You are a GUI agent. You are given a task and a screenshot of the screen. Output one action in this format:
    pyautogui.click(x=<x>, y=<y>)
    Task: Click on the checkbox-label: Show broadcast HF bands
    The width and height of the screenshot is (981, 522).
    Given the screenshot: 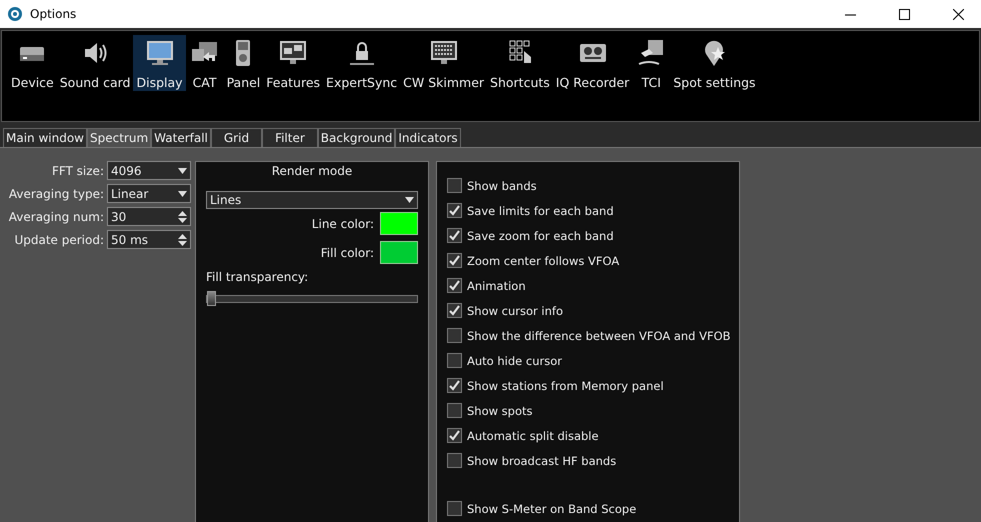 What is the action you would take?
    pyautogui.click(x=541, y=461)
    